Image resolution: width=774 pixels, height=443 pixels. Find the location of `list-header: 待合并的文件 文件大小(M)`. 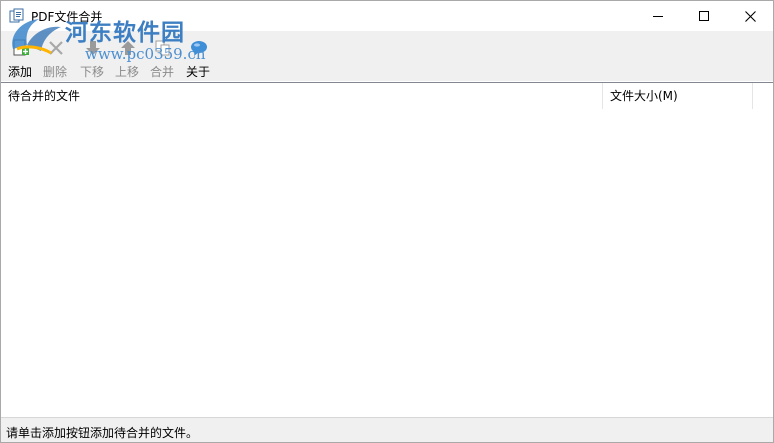

list-header: 待合并的文件 文件大小(M) is located at coordinates (387, 96).